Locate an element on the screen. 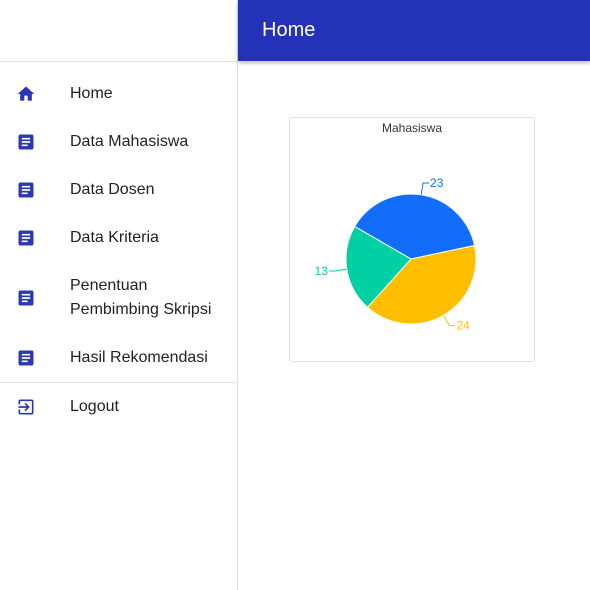  sidebar-item-logout: Logout is located at coordinates (118, 407).